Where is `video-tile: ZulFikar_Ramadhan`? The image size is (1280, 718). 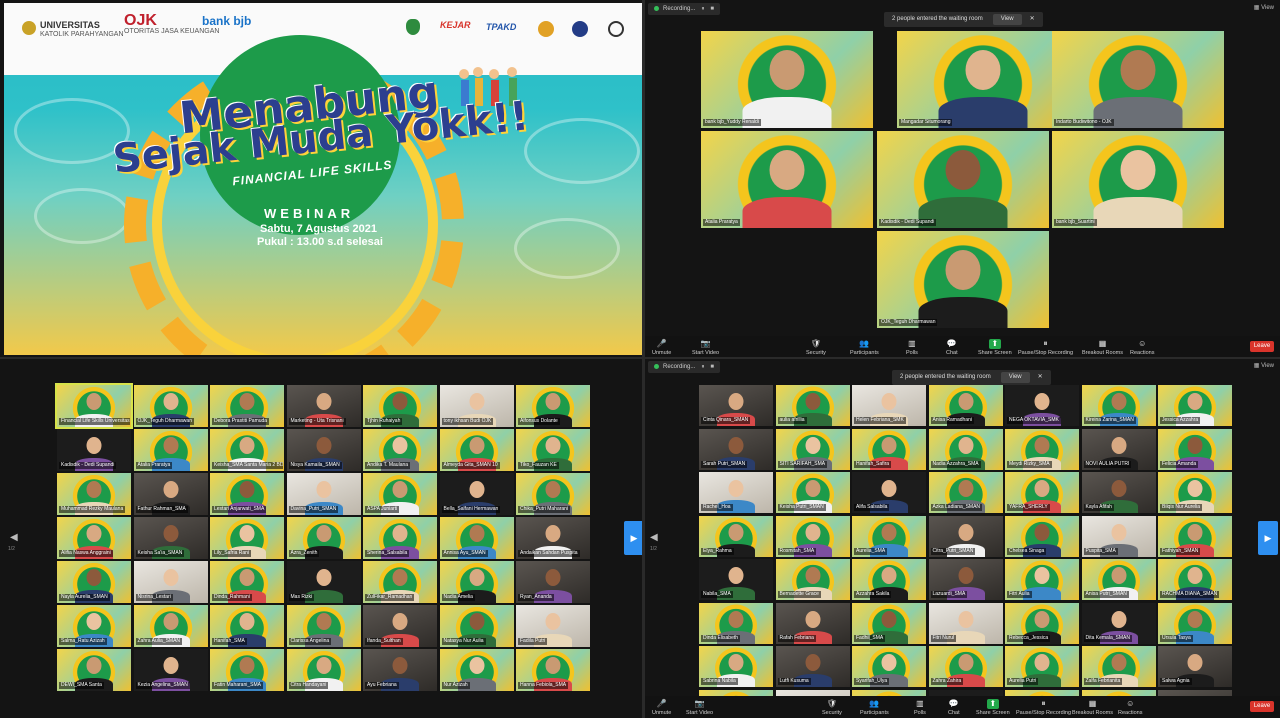
video-tile: ZulFikar_Ramadhan is located at coordinates (400, 582).